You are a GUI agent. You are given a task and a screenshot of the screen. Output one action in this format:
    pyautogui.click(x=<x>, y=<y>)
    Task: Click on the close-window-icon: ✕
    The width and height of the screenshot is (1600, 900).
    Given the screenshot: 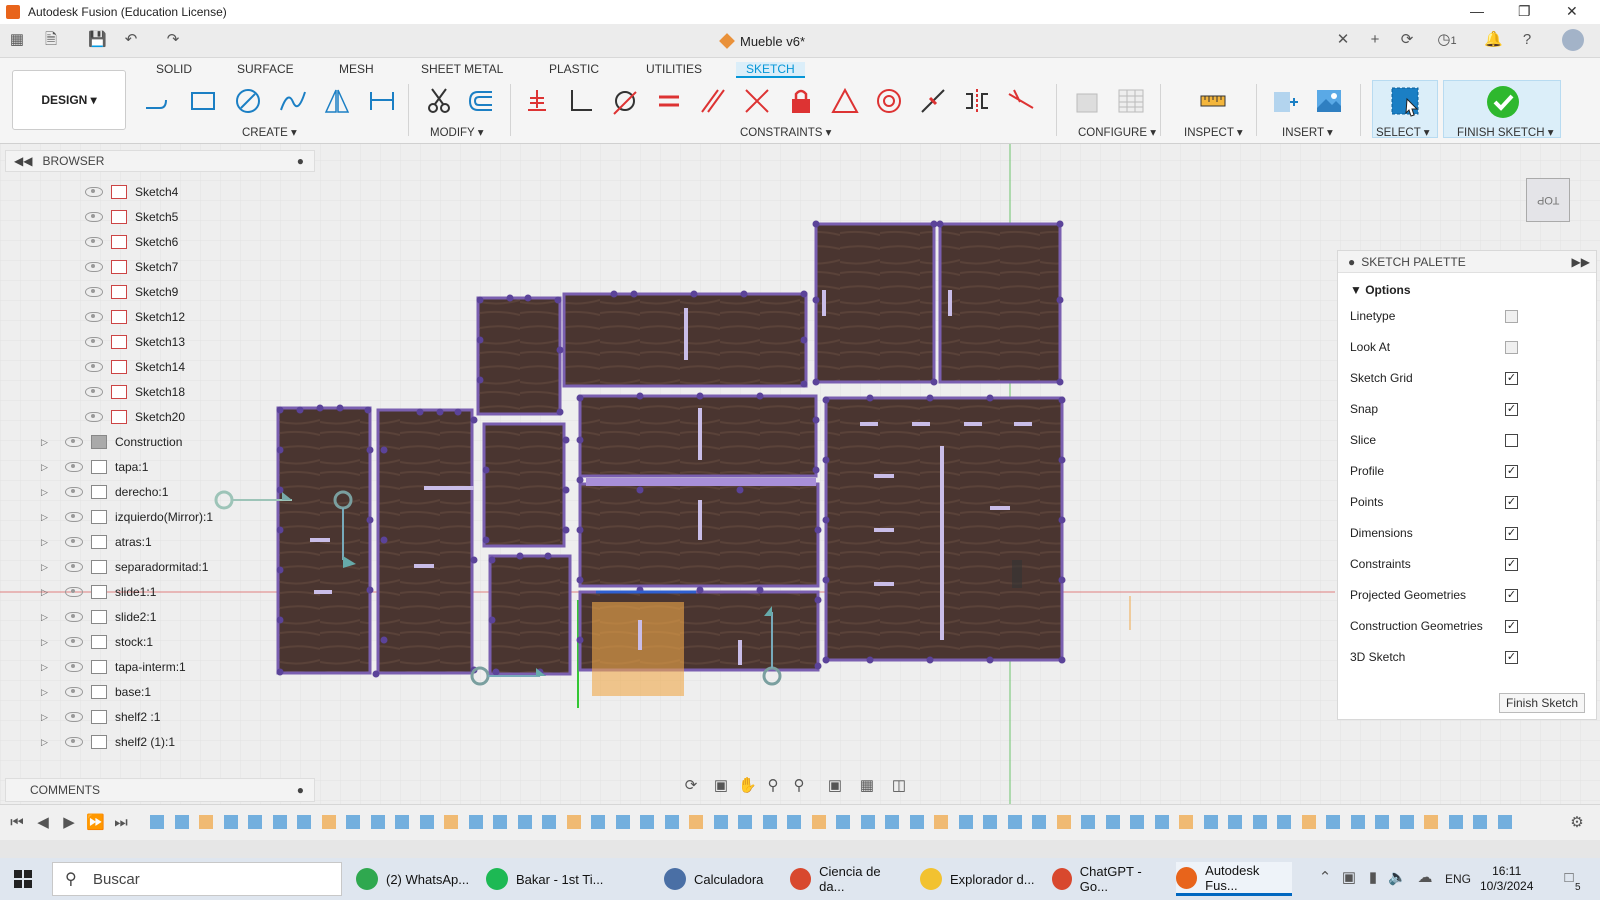 What is the action you would take?
    pyautogui.click(x=1572, y=11)
    